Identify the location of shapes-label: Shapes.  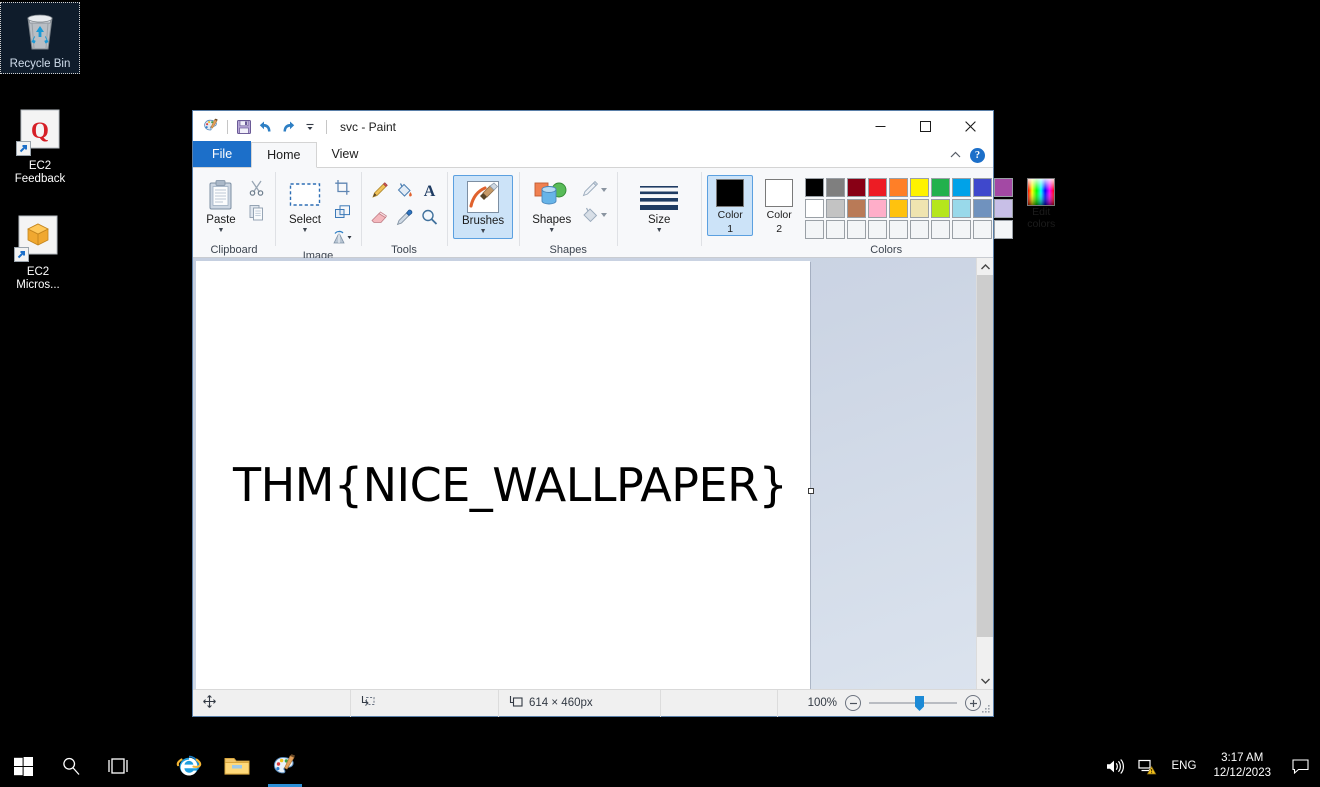
(552, 220).